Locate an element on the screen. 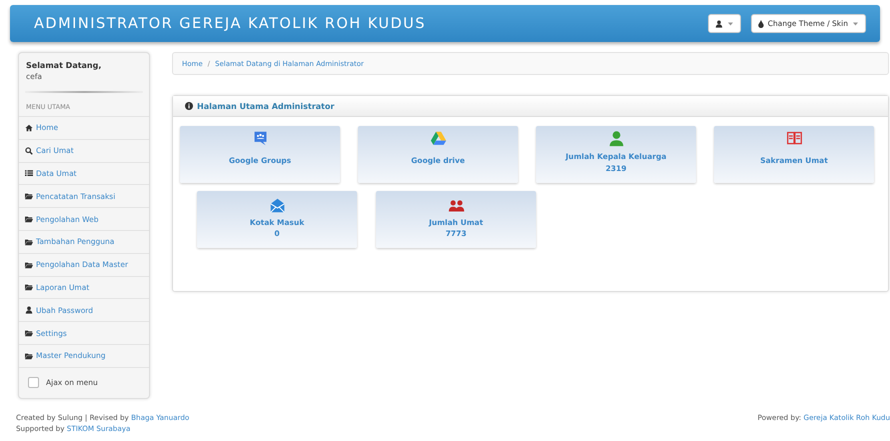 This screenshot has height=441, width=890. greeting-text: Selamat Datang, is located at coordinates (63, 65).